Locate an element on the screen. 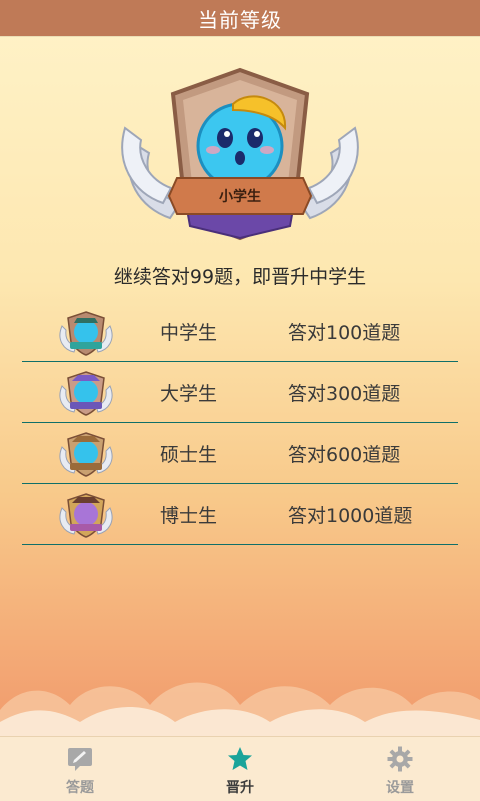 The image size is (480, 801). doctor-badge-icon is located at coordinates (86, 515).